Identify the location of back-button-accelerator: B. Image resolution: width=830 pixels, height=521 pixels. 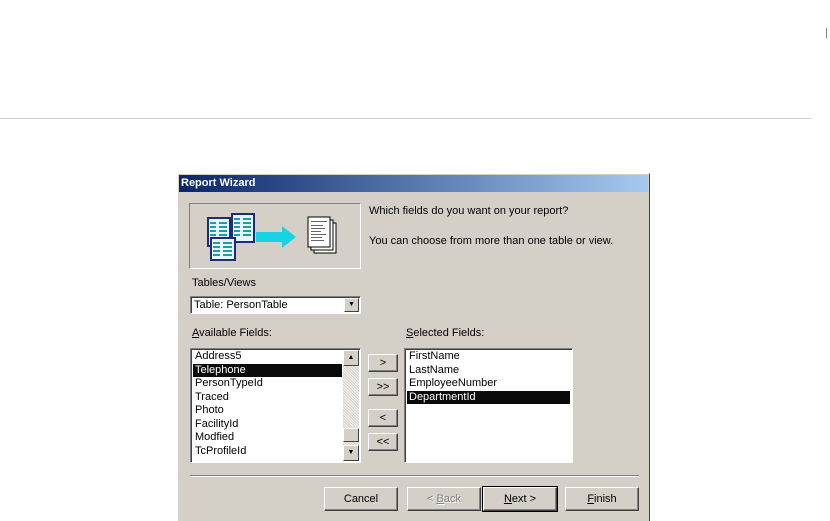
(440, 499).